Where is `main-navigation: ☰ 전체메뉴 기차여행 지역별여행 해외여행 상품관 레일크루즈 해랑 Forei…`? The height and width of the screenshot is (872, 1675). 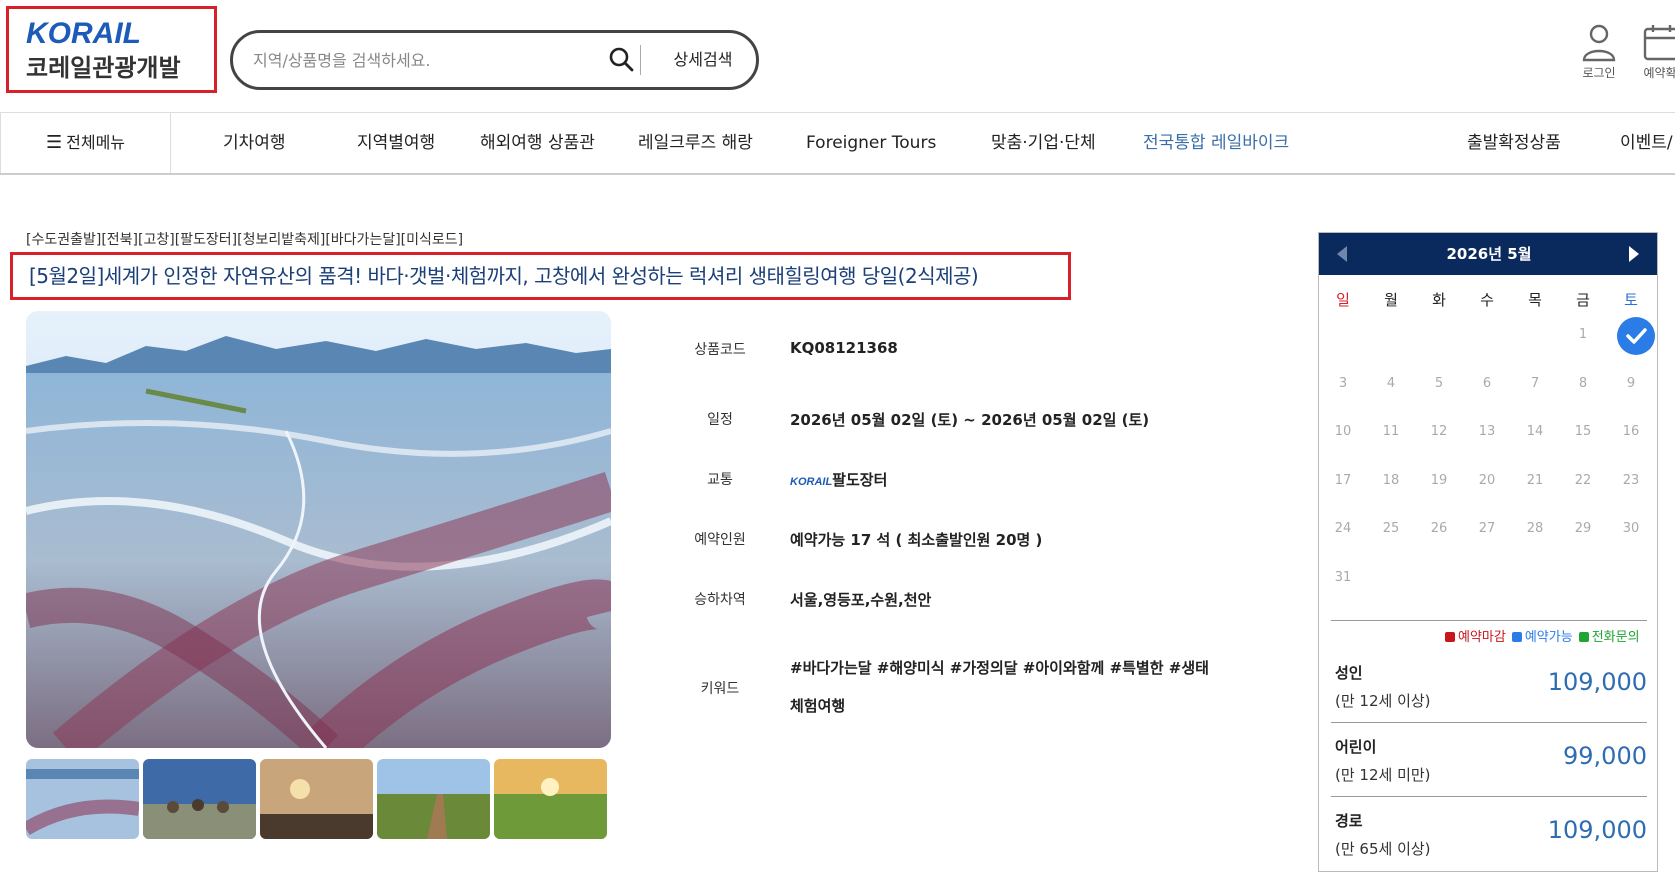 main-navigation: ☰ 전체메뉴 기차여행 지역별여행 해외여행 상품관 레일크루즈 해랑 Forei… is located at coordinates (837, 143).